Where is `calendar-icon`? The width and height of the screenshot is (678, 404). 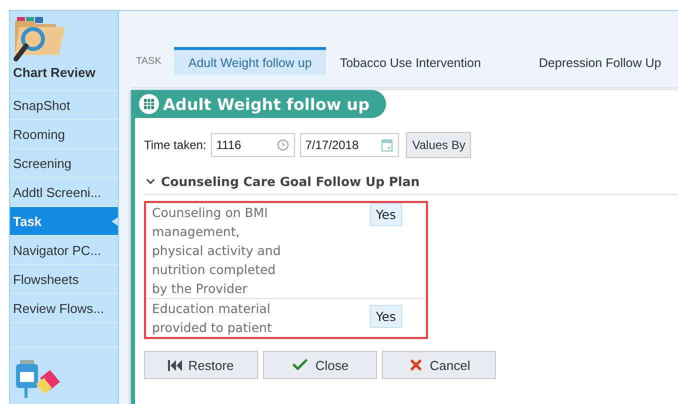
calendar-icon is located at coordinates (387, 145).